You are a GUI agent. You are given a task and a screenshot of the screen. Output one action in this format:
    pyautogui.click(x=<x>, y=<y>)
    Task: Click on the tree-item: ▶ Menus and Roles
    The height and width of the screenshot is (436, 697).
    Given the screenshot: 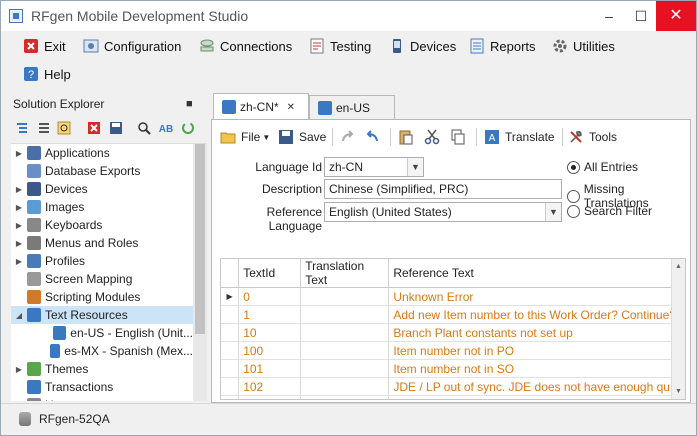 What is the action you would take?
    pyautogui.click(x=102, y=243)
    